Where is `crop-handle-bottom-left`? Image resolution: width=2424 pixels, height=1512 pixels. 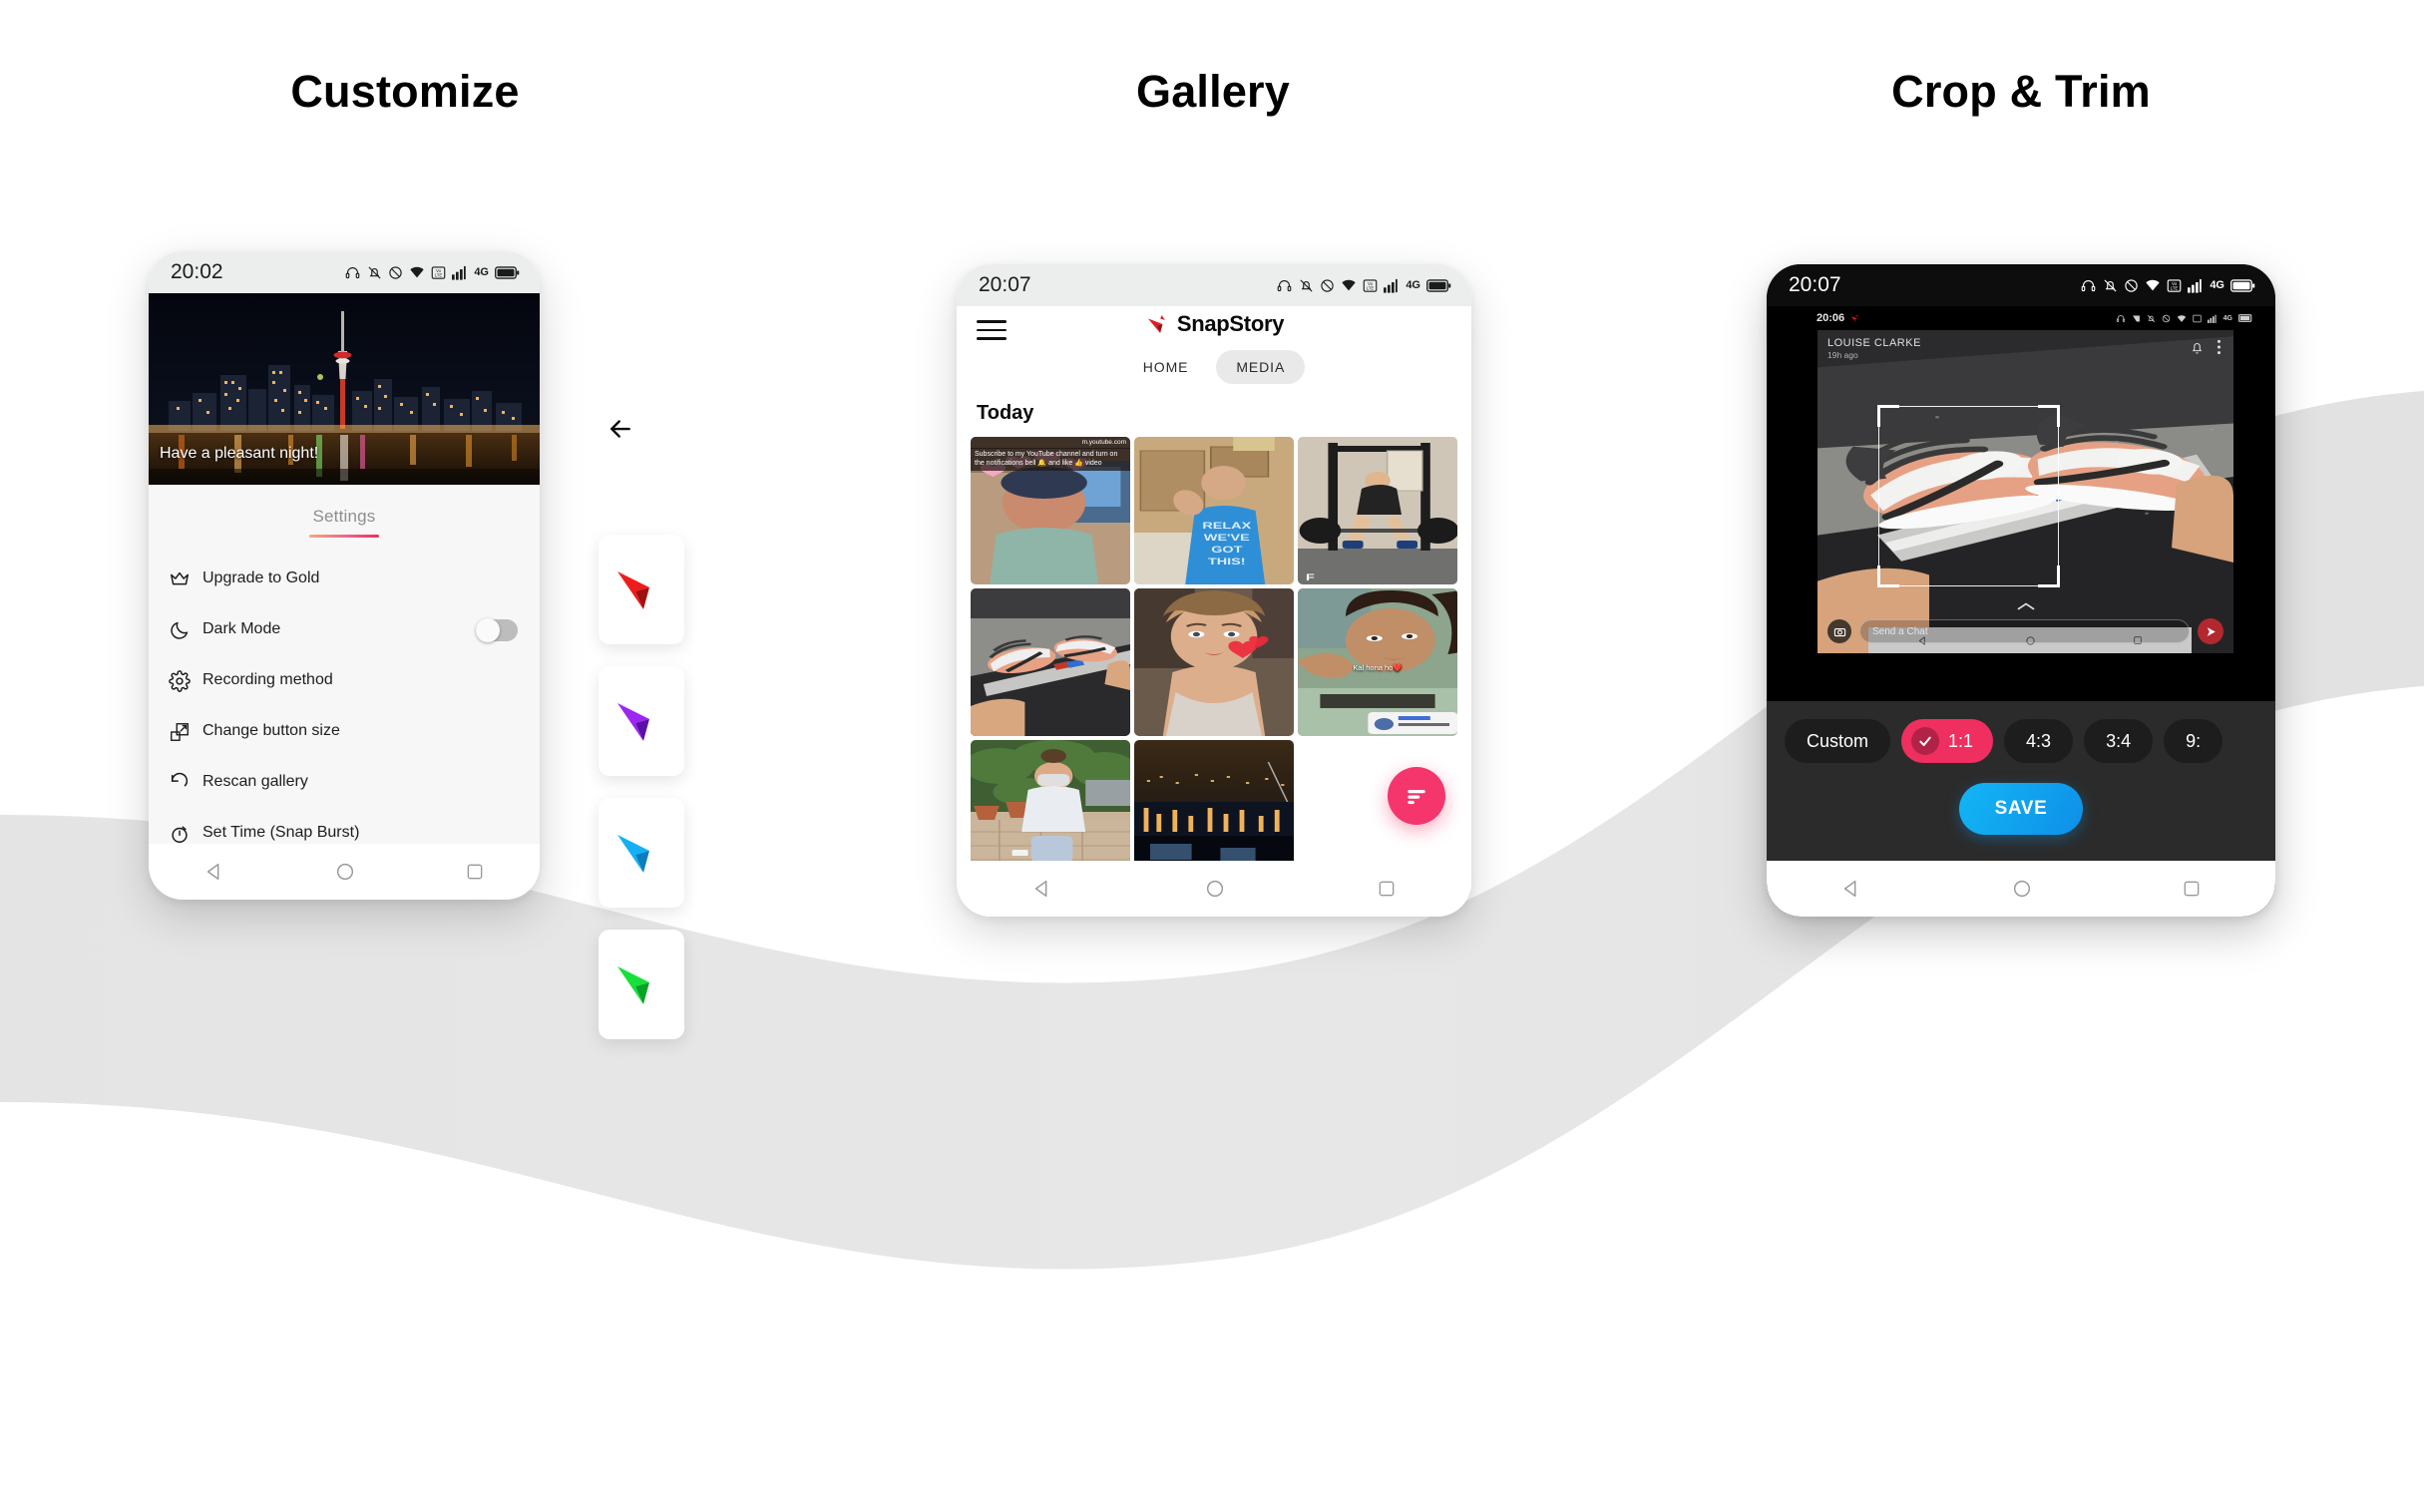 crop-handle-bottom-left is located at coordinates (1888, 576).